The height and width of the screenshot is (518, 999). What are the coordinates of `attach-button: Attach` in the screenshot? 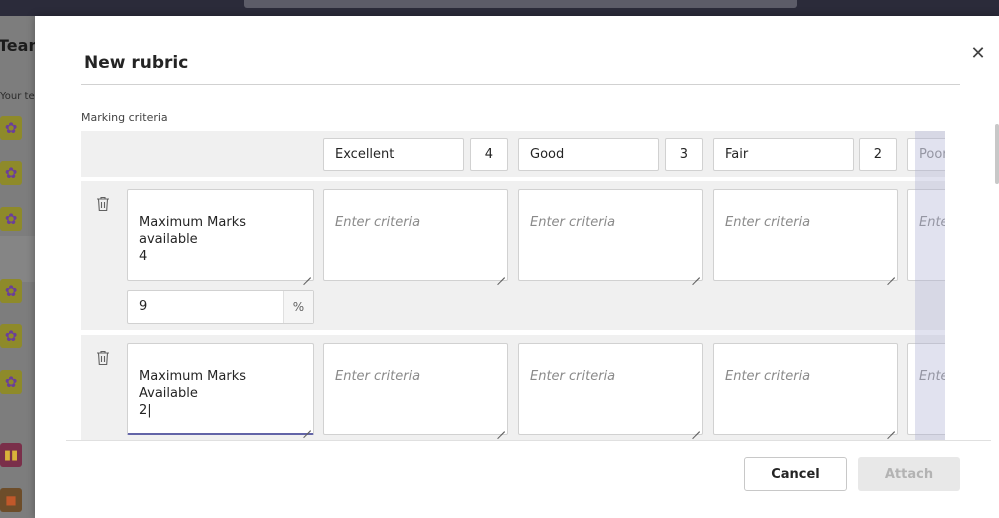 It's located at (909, 474).